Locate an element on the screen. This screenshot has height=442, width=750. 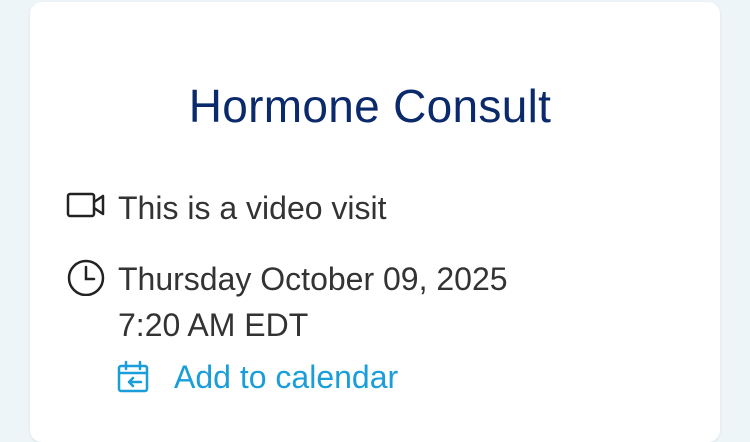
appointment-time: 7:20 AM EDT is located at coordinates (213, 325).